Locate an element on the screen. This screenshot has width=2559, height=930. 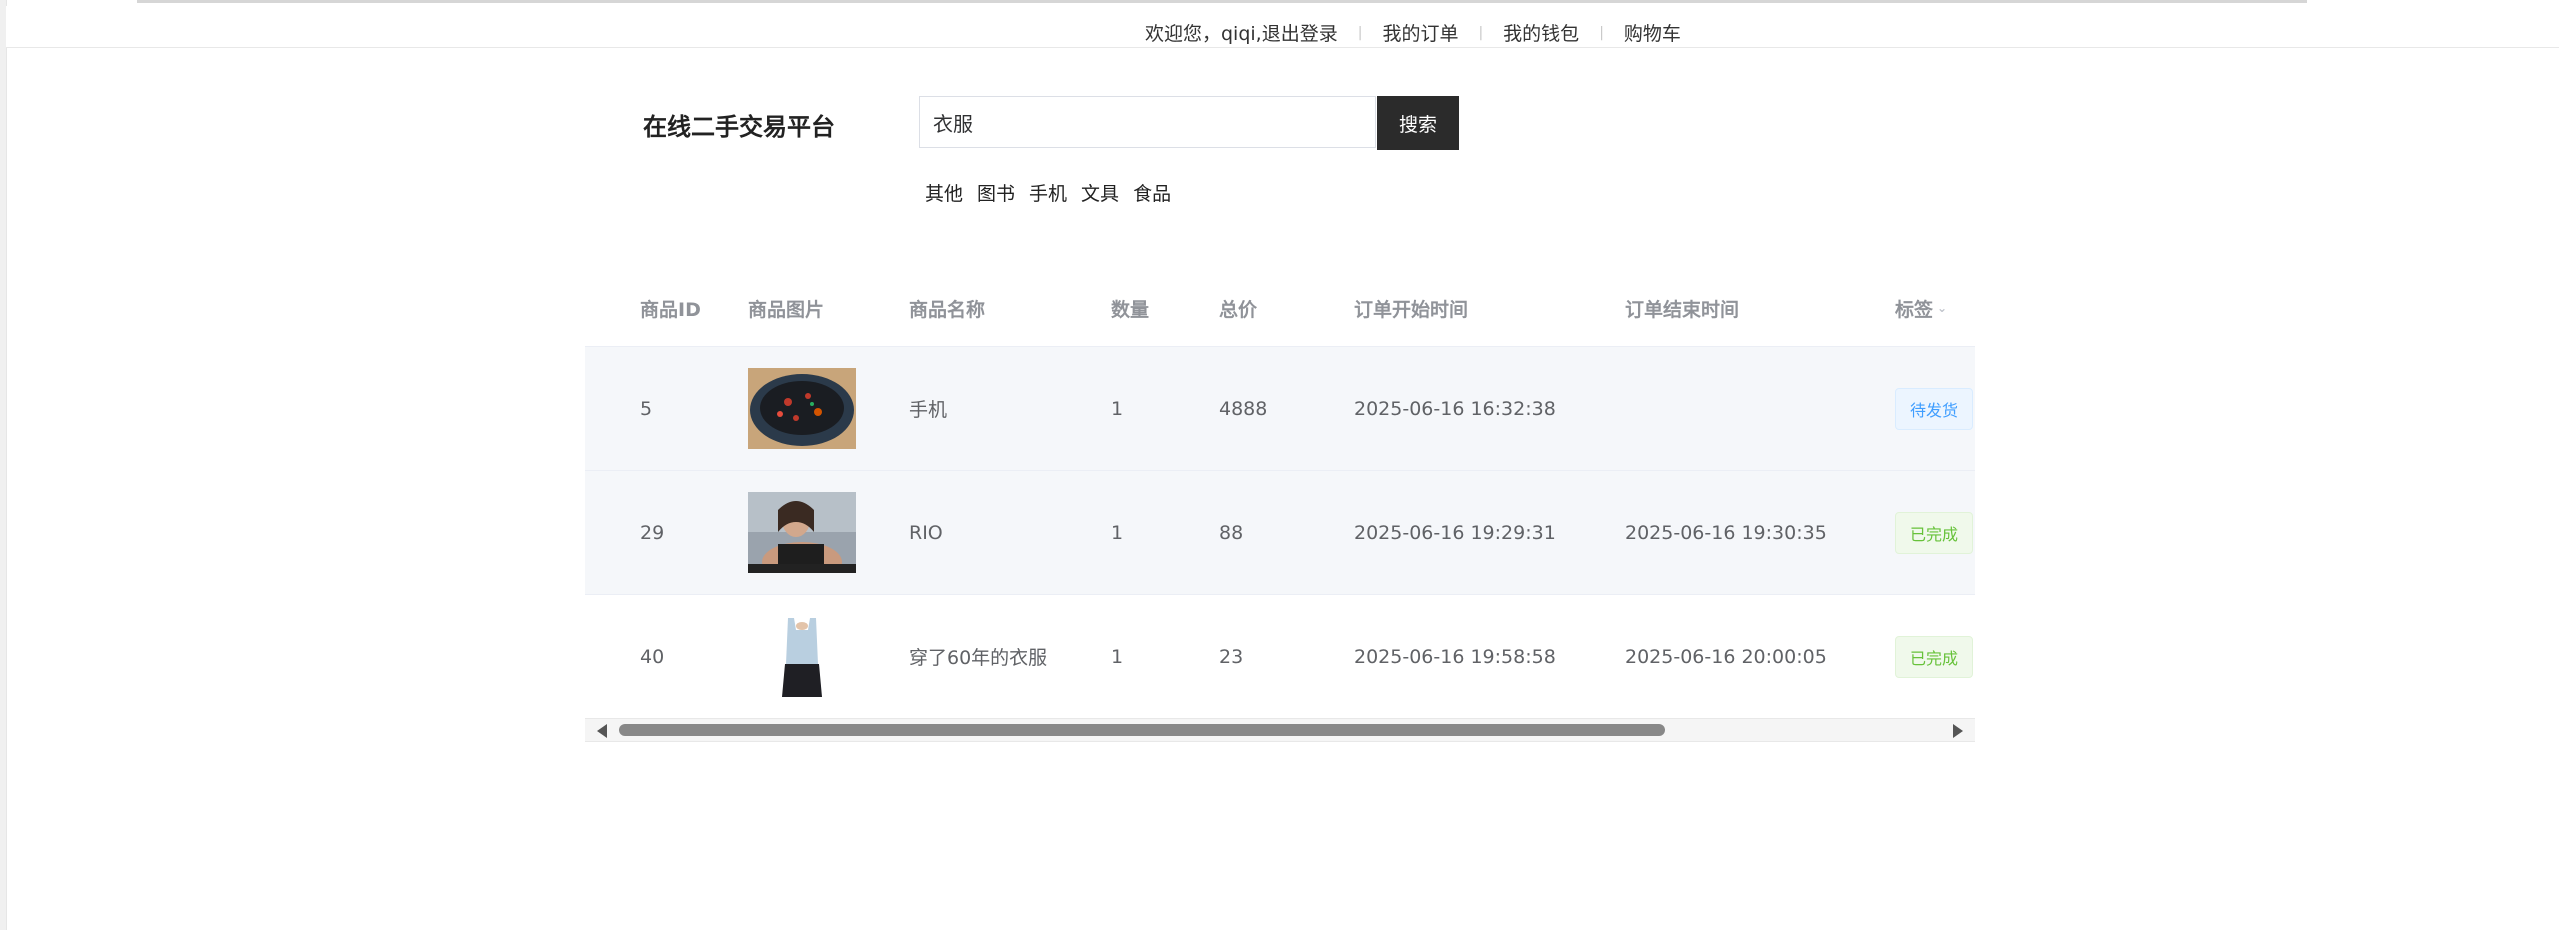
cart-link: 购物车 is located at coordinates (1652, 32).